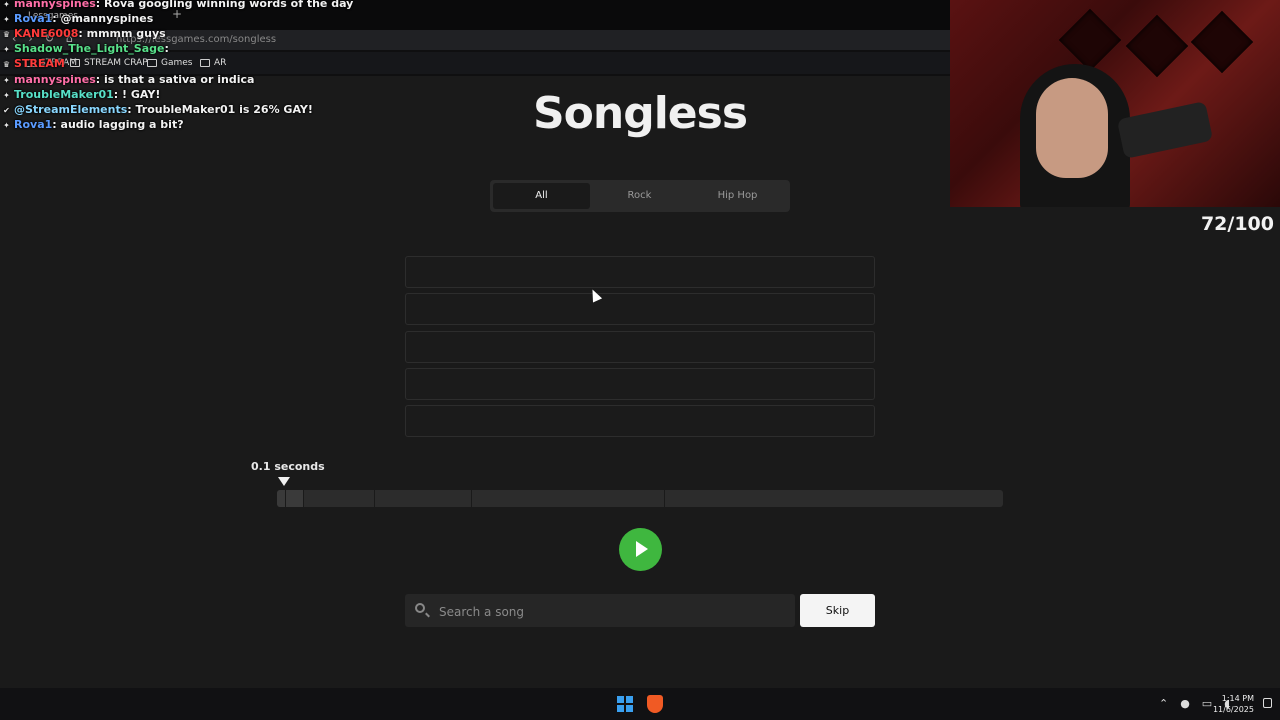 This screenshot has width=1280, height=720. What do you see at coordinates (837, 610) in the screenshot?
I see `skip-button: Skip` at bounding box center [837, 610].